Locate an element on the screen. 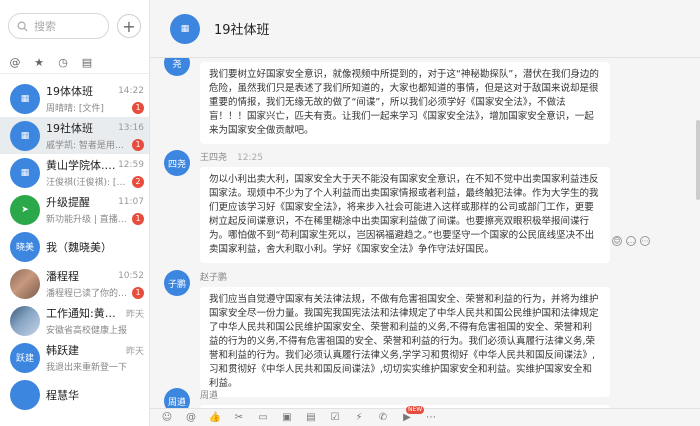 Image resolution: width=700 pixels, height=426 pixels. at-icon: @ is located at coordinates (191, 418).